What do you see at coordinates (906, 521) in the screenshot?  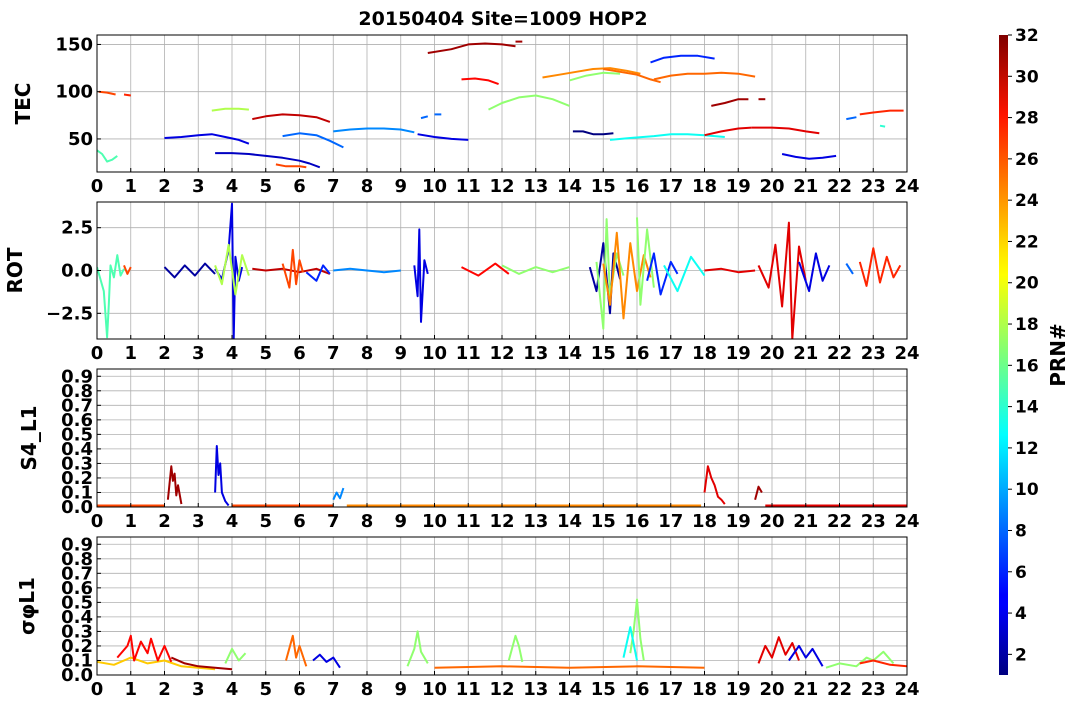 I see `x-tick-label: 24` at bounding box center [906, 521].